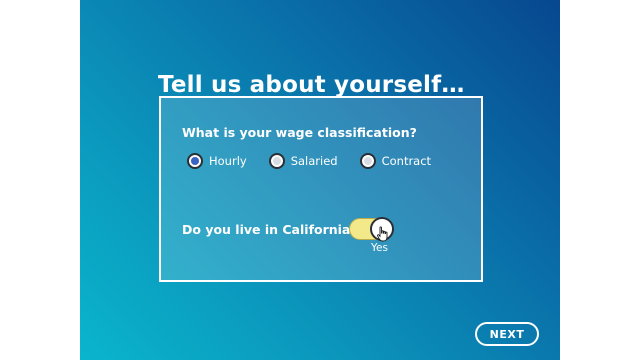 This screenshot has height=360, width=640. I want to click on radio-label-contract: Contract, so click(406, 161).